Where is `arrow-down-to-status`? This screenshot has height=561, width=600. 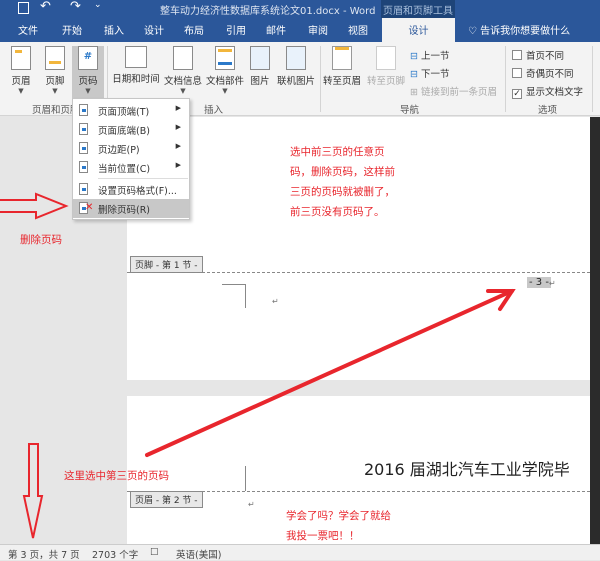 arrow-down-to-status is located at coordinates (33, 491).